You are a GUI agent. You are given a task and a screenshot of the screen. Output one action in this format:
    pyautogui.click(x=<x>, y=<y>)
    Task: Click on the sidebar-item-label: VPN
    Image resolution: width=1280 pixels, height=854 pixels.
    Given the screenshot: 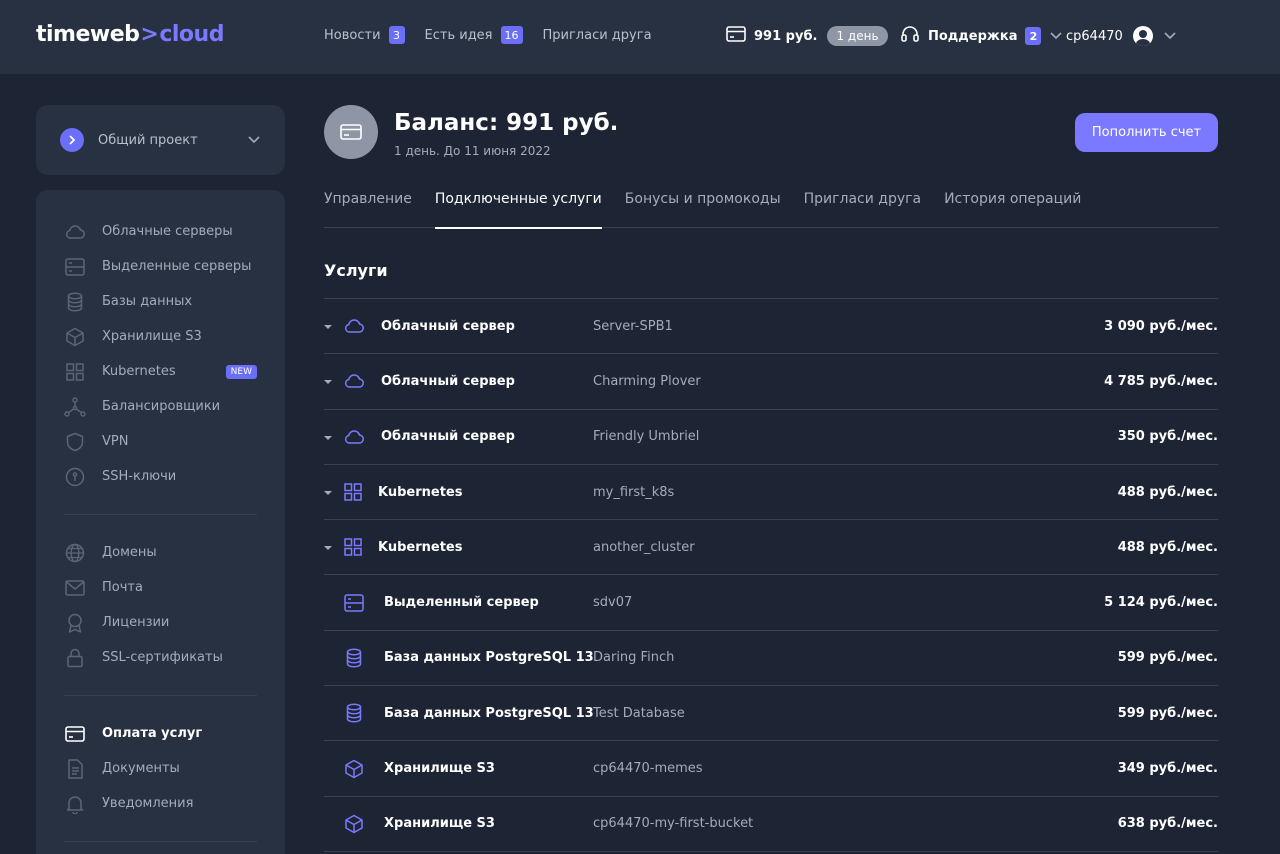 What is the action you would take?
    pyautogui.click(x=115, y=441)
    